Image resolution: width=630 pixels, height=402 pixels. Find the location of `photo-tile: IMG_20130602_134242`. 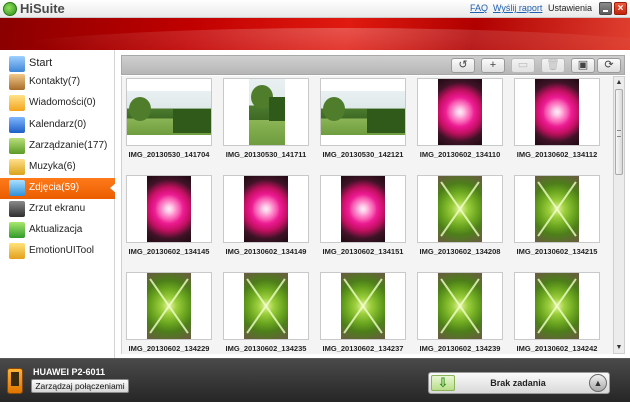

photo-tile: IMG_20130602_134242 is located at coordinates (557, 313).